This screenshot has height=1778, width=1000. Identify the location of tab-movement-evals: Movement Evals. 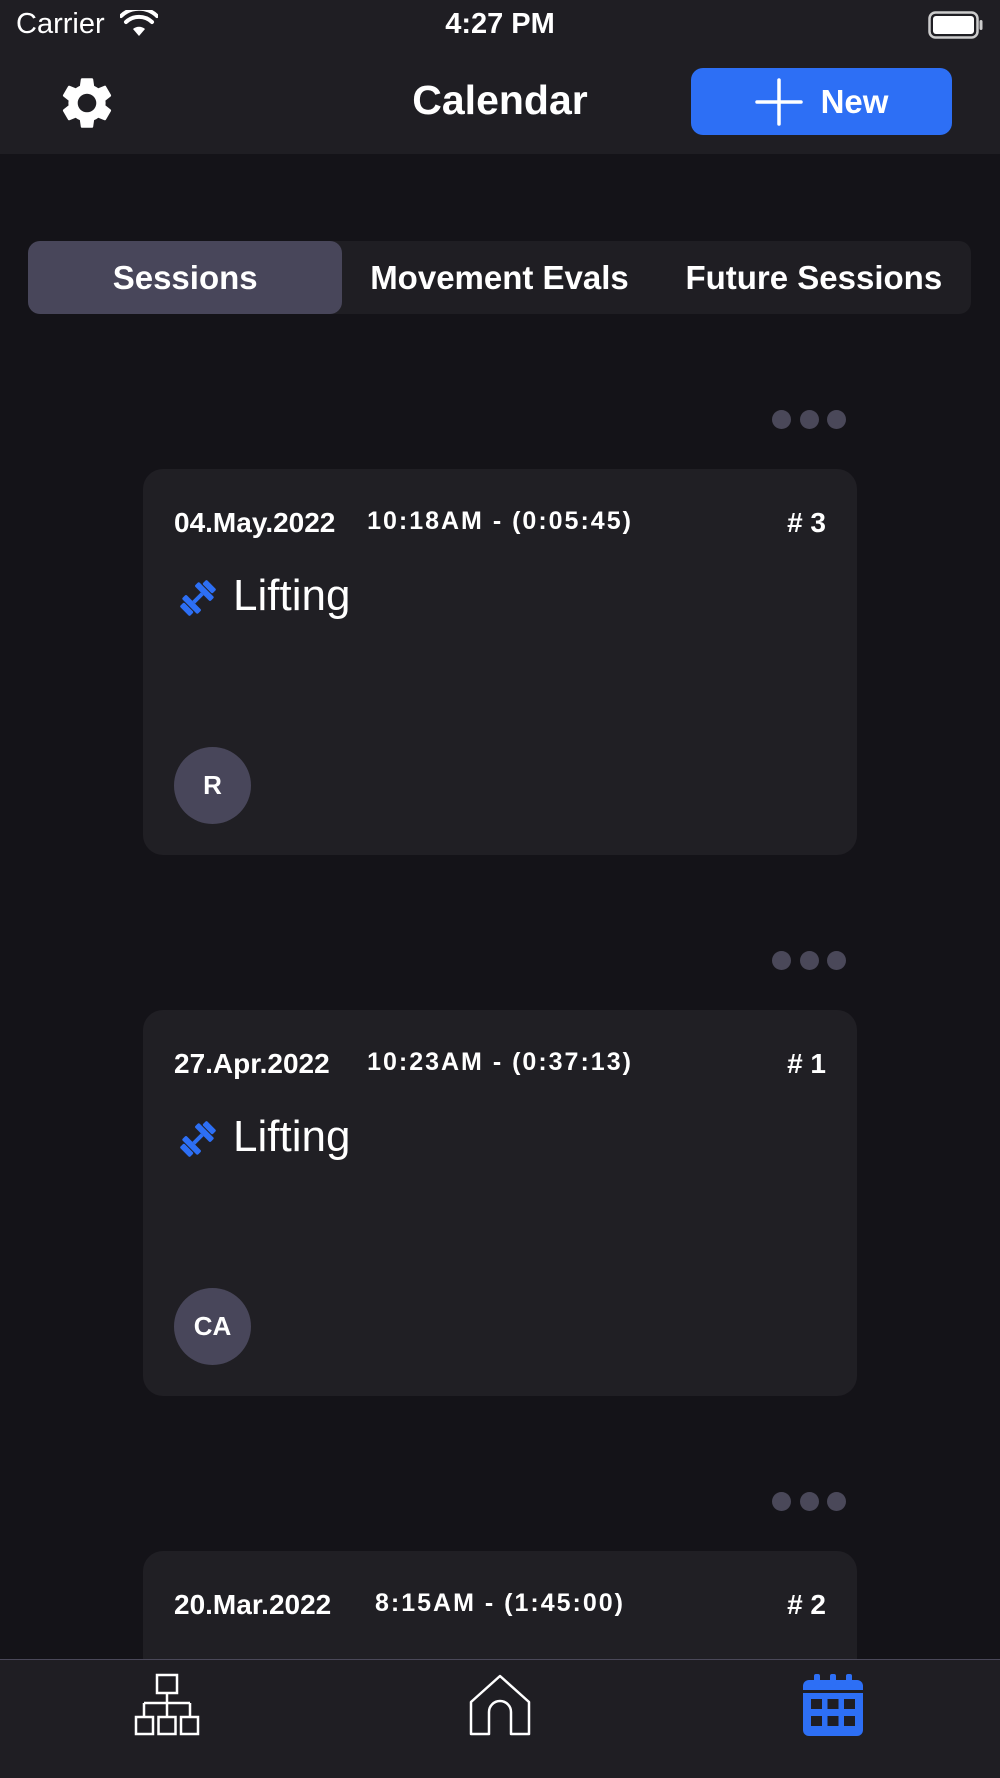
(499, 277).